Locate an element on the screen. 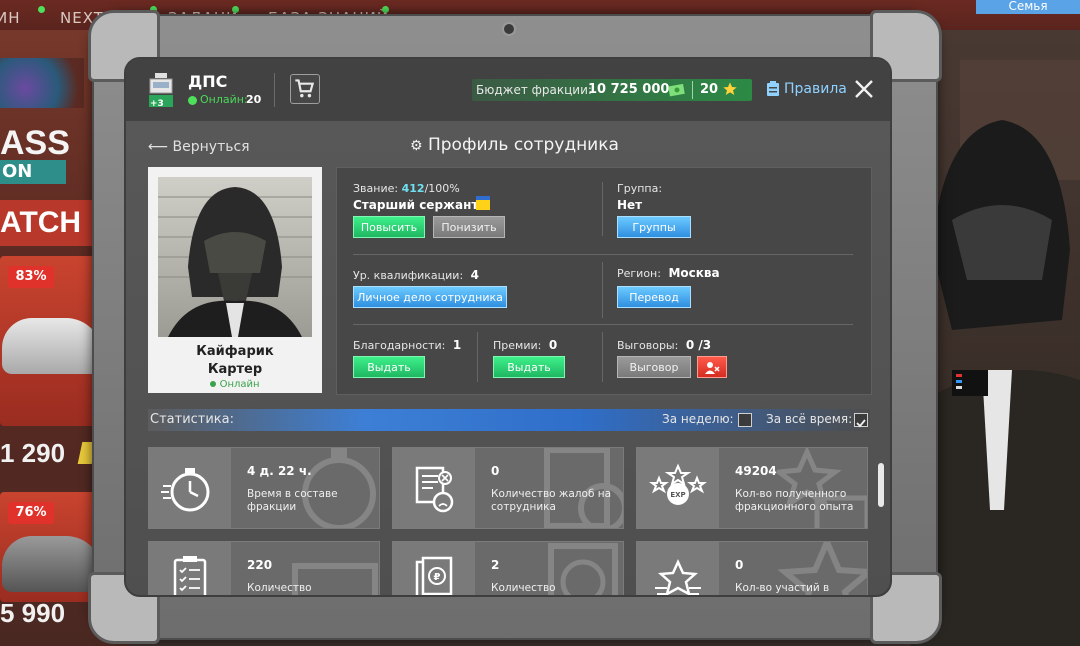 The height and width of the screenshot is (646, 1080). star-rank-icon is located at coordinates (678, 576).